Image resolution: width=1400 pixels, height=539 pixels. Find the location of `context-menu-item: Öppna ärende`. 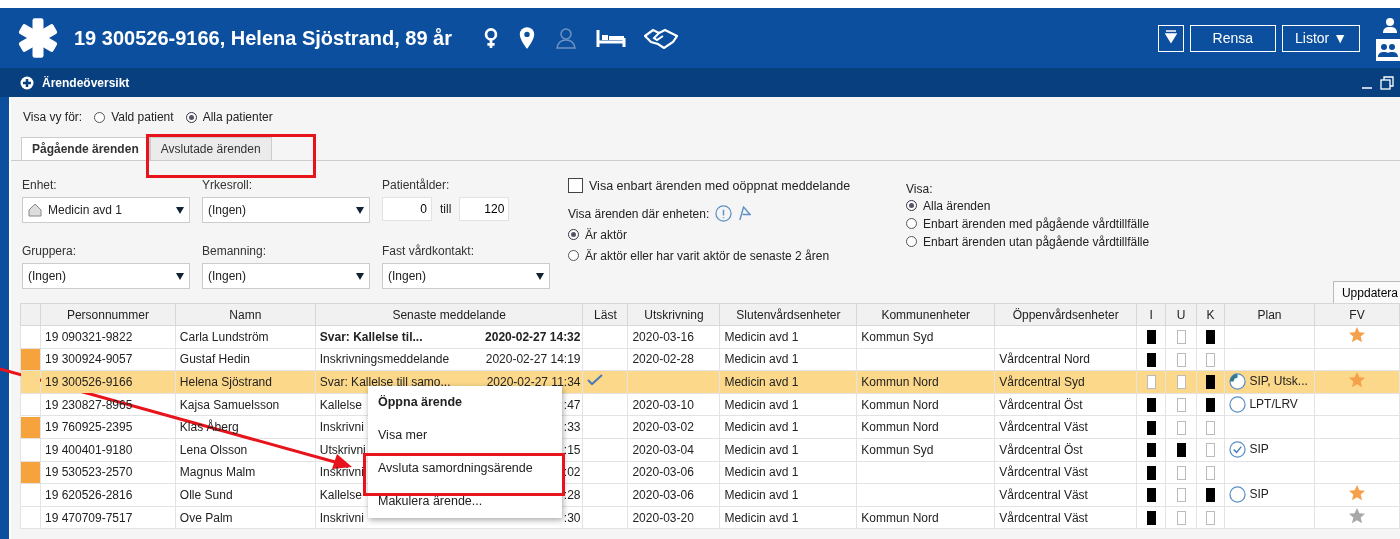

context-menu-item: Öppna ärende is located at coordinates (465, 402).